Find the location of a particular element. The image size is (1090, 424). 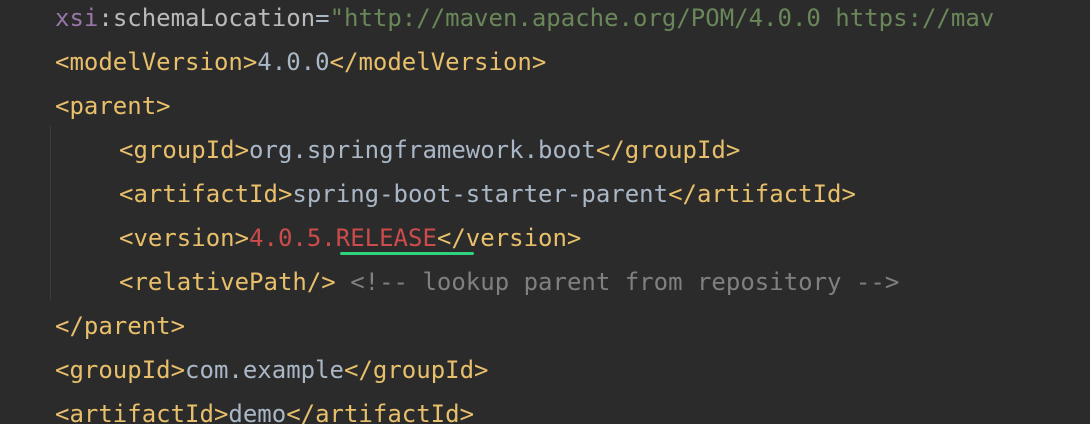

model-version-open-tag: <modelVersion> is located at coordinates (156, 62).